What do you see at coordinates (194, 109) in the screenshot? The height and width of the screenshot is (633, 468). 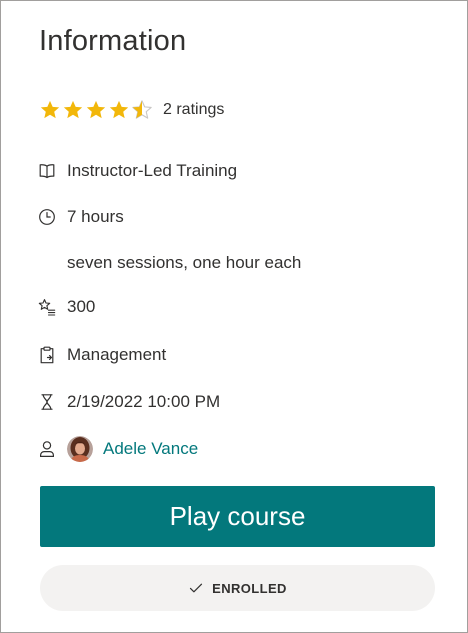 I see `rating-count: 2 ratings` at bounding box center [194, 109].